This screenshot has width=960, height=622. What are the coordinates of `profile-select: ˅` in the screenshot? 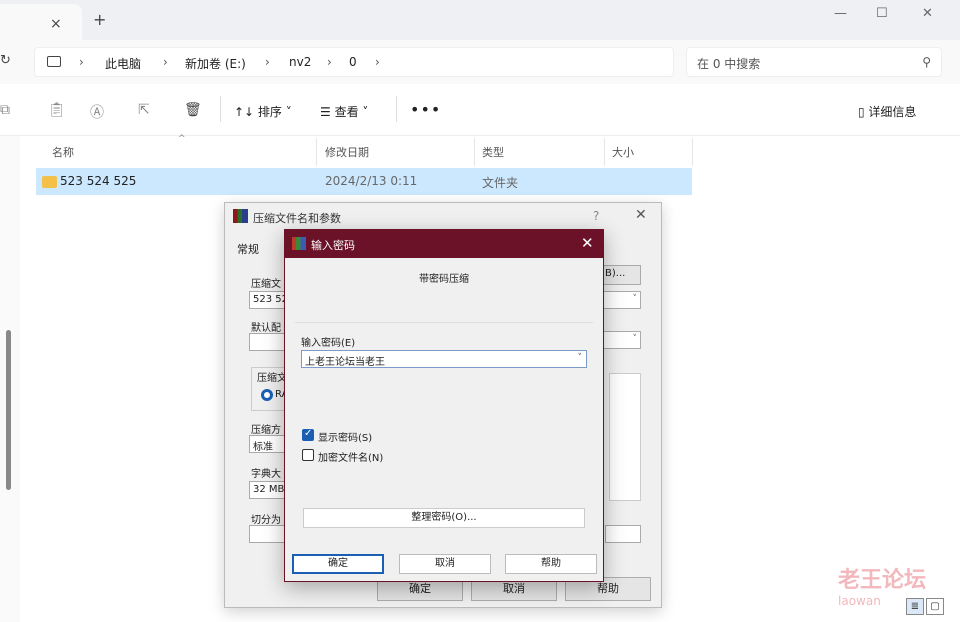 It's located at (621, 340).